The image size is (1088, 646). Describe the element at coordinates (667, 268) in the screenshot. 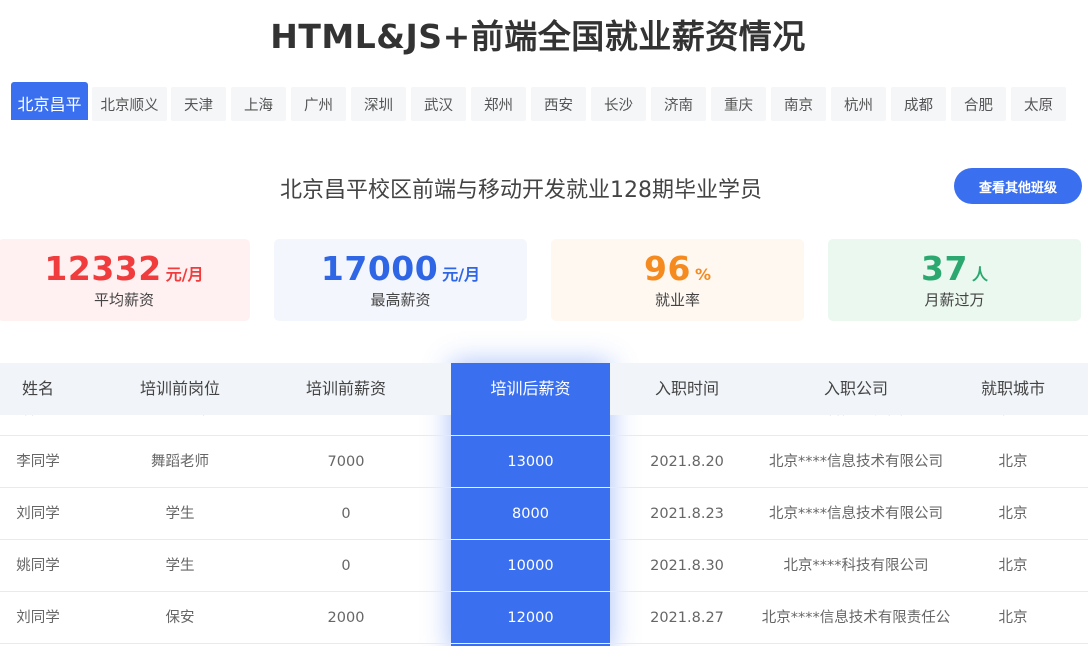

I see `stat-value: 96` at that location.